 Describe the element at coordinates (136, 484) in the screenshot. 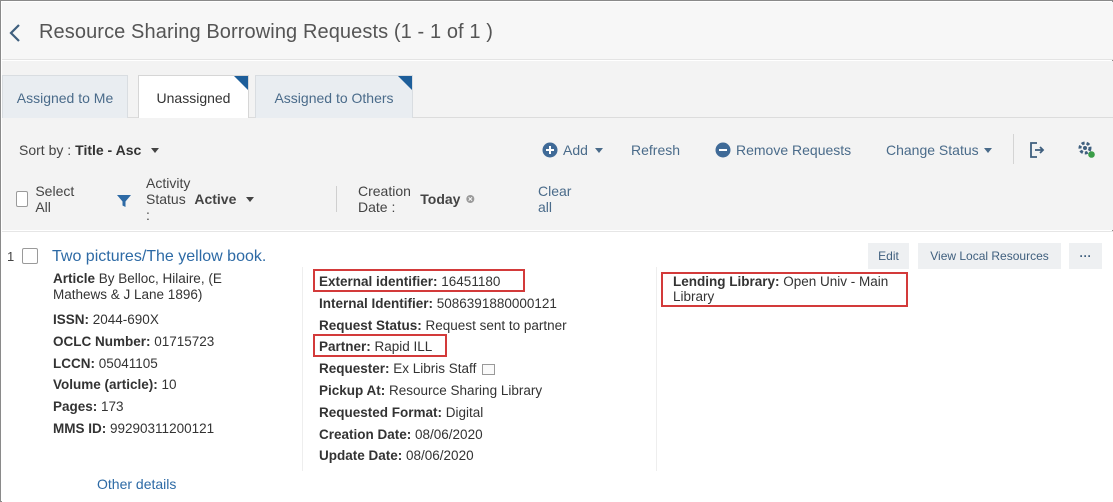

I see `other-details-link: Other details` at that location.